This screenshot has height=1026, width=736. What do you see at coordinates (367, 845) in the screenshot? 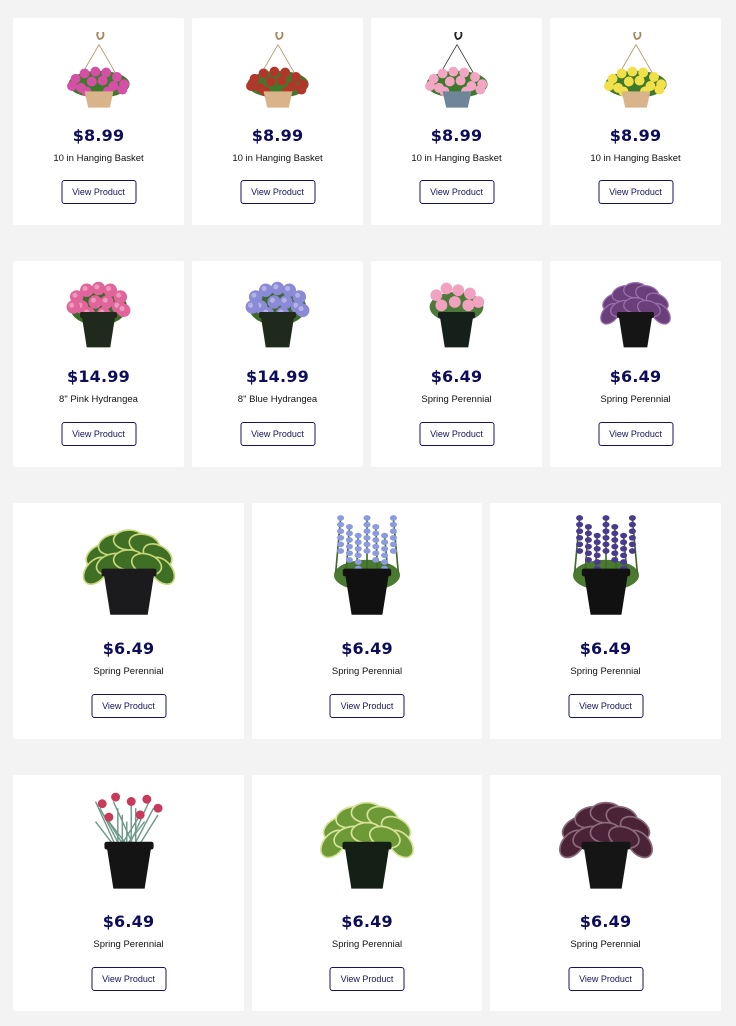
I see `variegated-hosta-pot-icon` at bounding box center [367, 845].